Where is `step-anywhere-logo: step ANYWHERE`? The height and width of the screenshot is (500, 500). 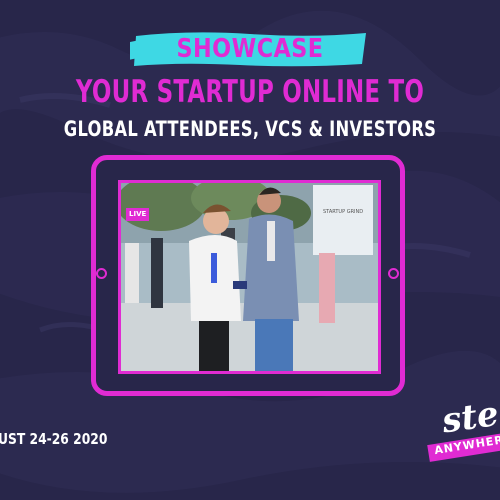
step-anywhere-logo: step ANYWHERE is located at coordinates (459, 430).